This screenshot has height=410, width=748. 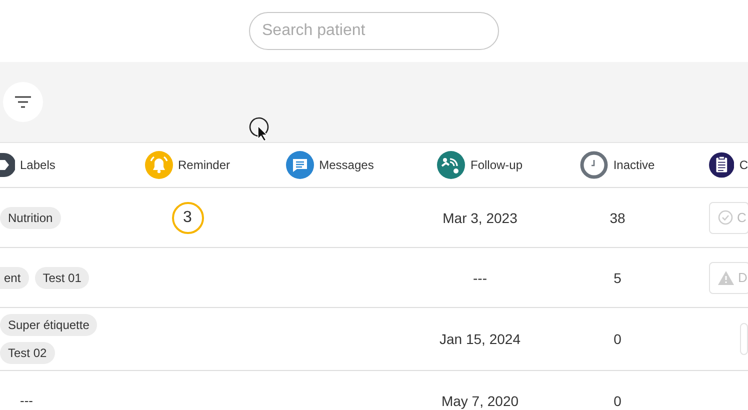 What do you see at coordinates (480, 400) in the screenshot?
I see `table-cell: May 7, 2020` at bounding box center [480, 400].